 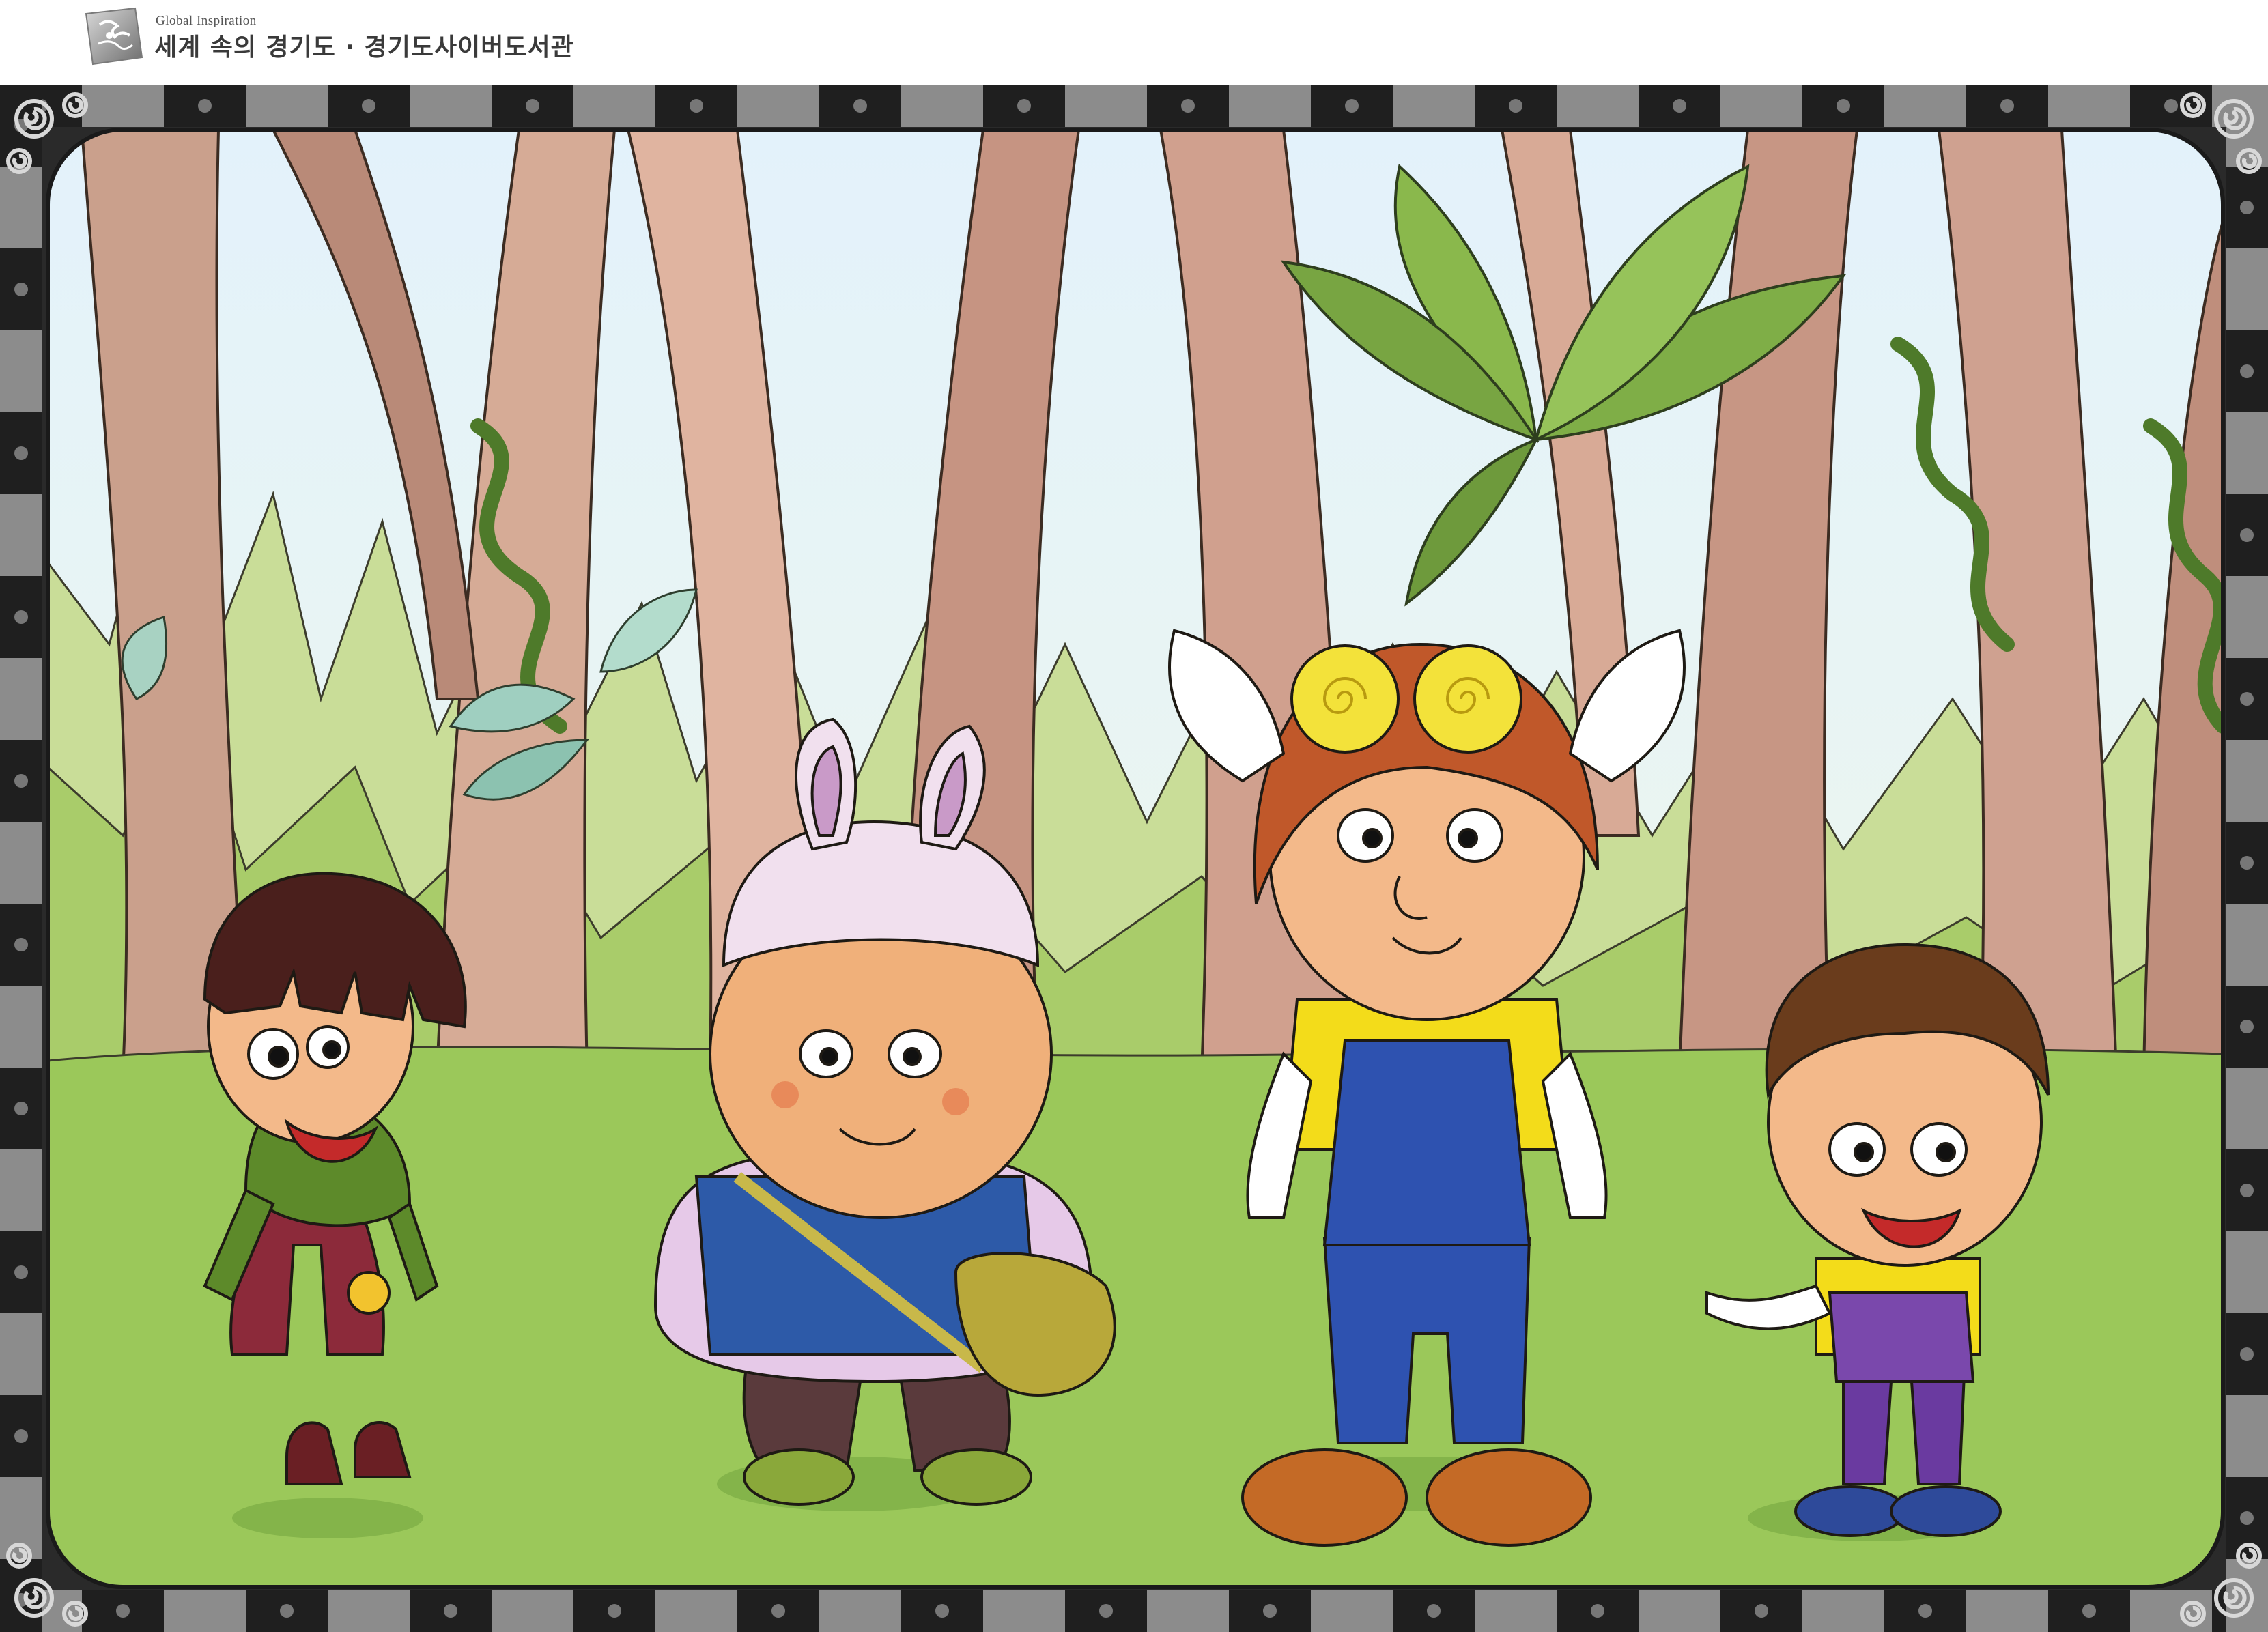 What do you see at coordinates (114, 37) in the screenshot?
I see `swirl-emblem-icon` at bounding box center [114, 37].